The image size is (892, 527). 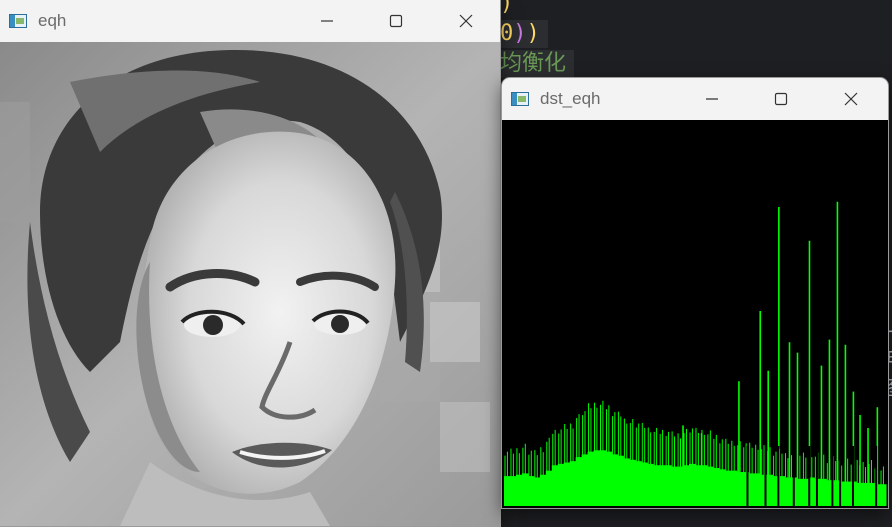 I want to click on window-title: eqh, so click(x=52, y=20).